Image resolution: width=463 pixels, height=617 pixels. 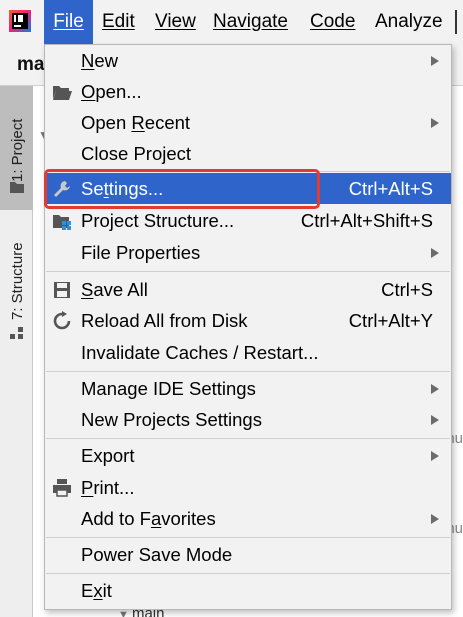 I want to click on wrench-icon, so click(x=62, y=189).